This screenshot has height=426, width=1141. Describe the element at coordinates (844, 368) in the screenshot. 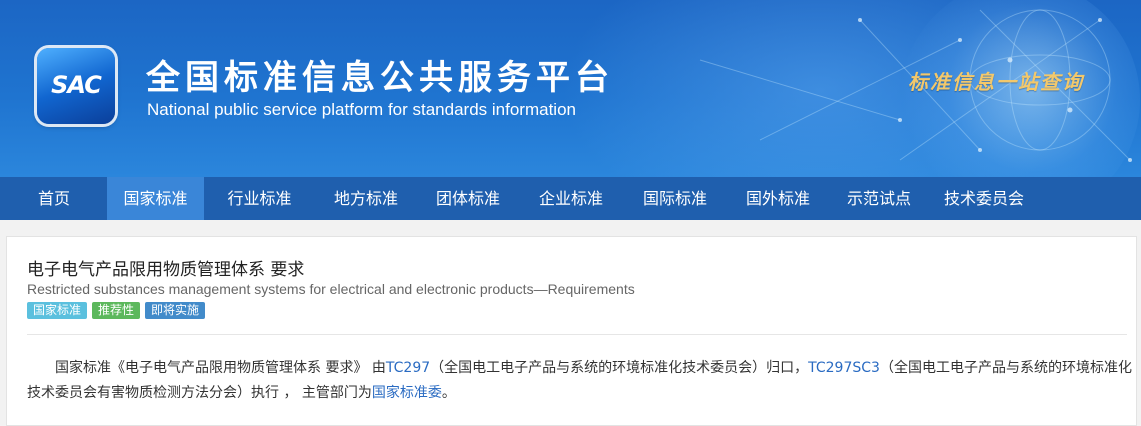

I see `committee-link-tc297sc3: TC297SC3` at that location.